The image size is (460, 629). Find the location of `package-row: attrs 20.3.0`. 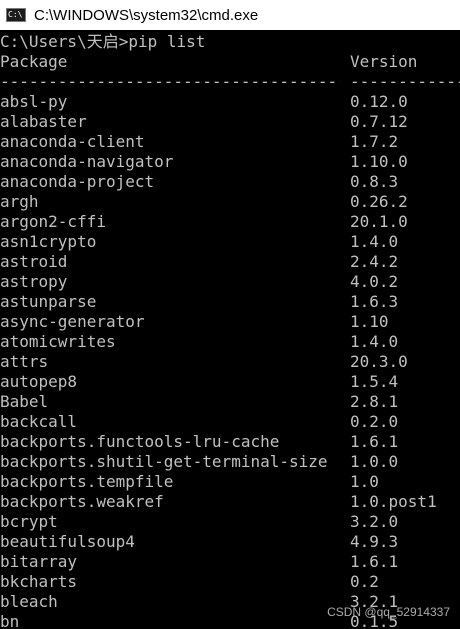

package-row: attrs 20.3.0 is located at coordinates (230, 362).